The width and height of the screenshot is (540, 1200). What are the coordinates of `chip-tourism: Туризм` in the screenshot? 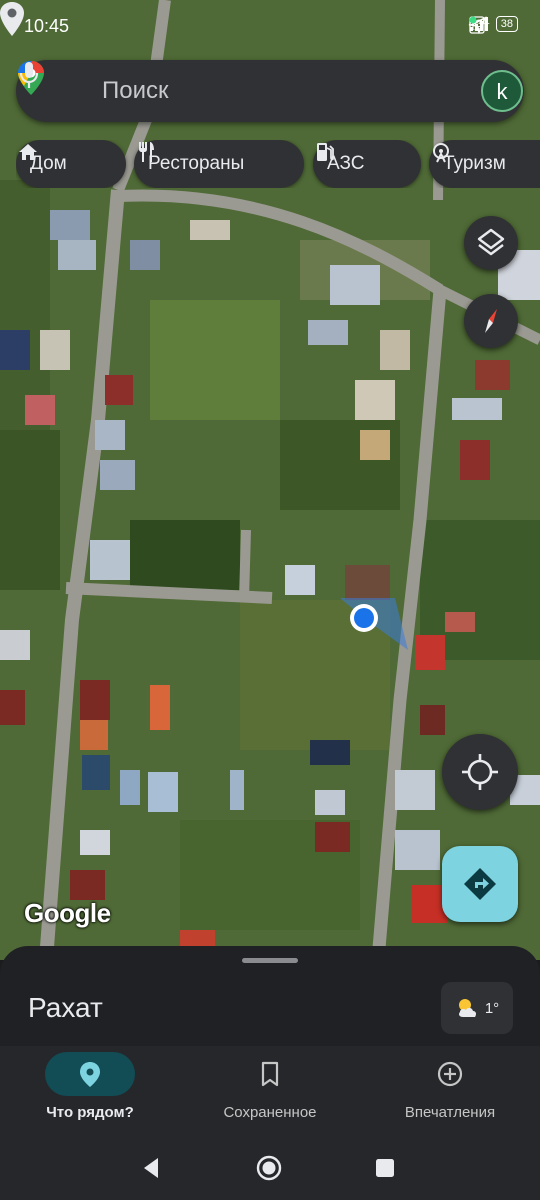 It's located at (484, 164).